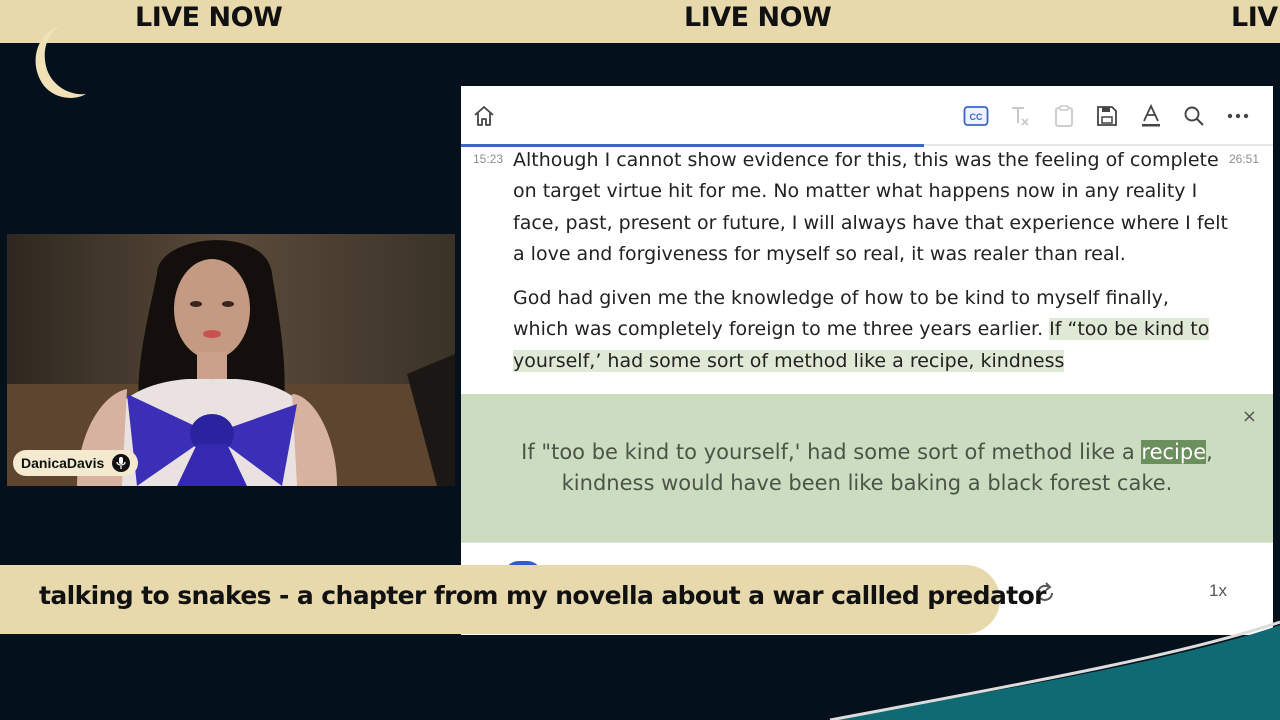 The image size is (1280, 720). What do you see at coordinates (484, 116) in the screenshot?
I see `home-icon` at bounding box center [484, 116].